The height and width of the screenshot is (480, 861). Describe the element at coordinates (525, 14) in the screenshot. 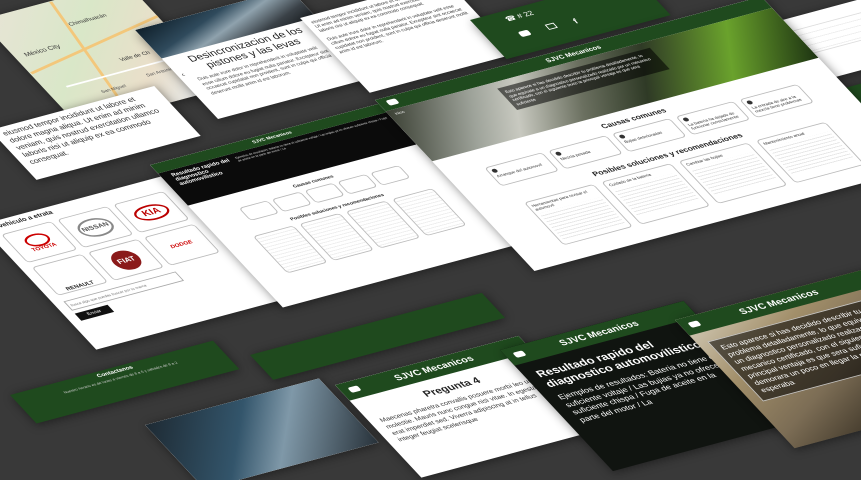

I see `phone-number: # 22` at that location.